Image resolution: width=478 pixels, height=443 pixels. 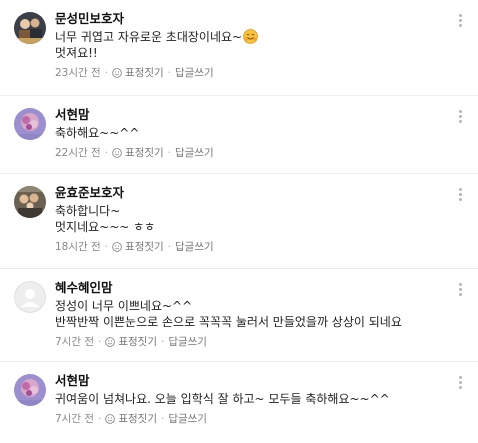 I want to click on comment-time: 22시간 전, so click(x=78, y=153).